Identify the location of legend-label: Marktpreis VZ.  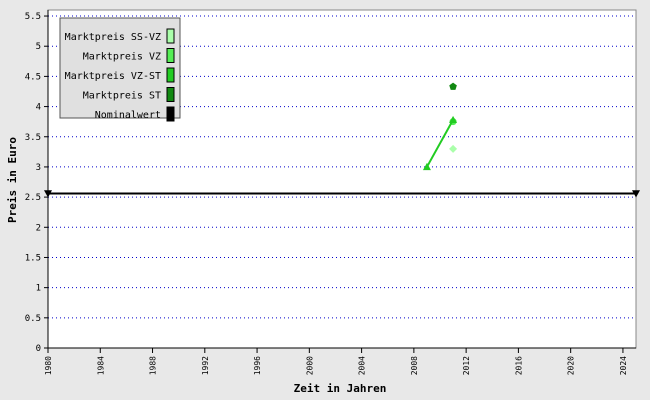
(122, 57).